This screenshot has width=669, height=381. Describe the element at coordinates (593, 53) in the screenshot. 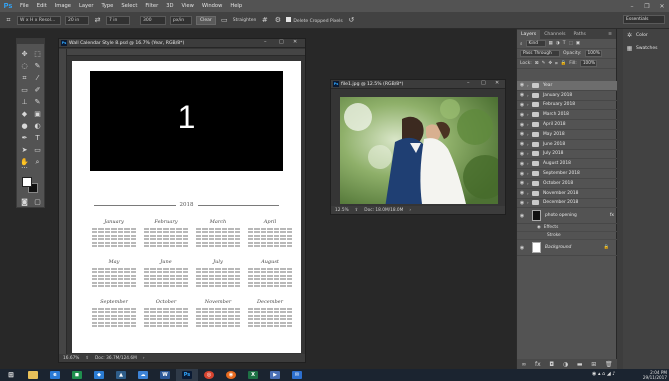

I see `opacity-input: 100%` at that location.